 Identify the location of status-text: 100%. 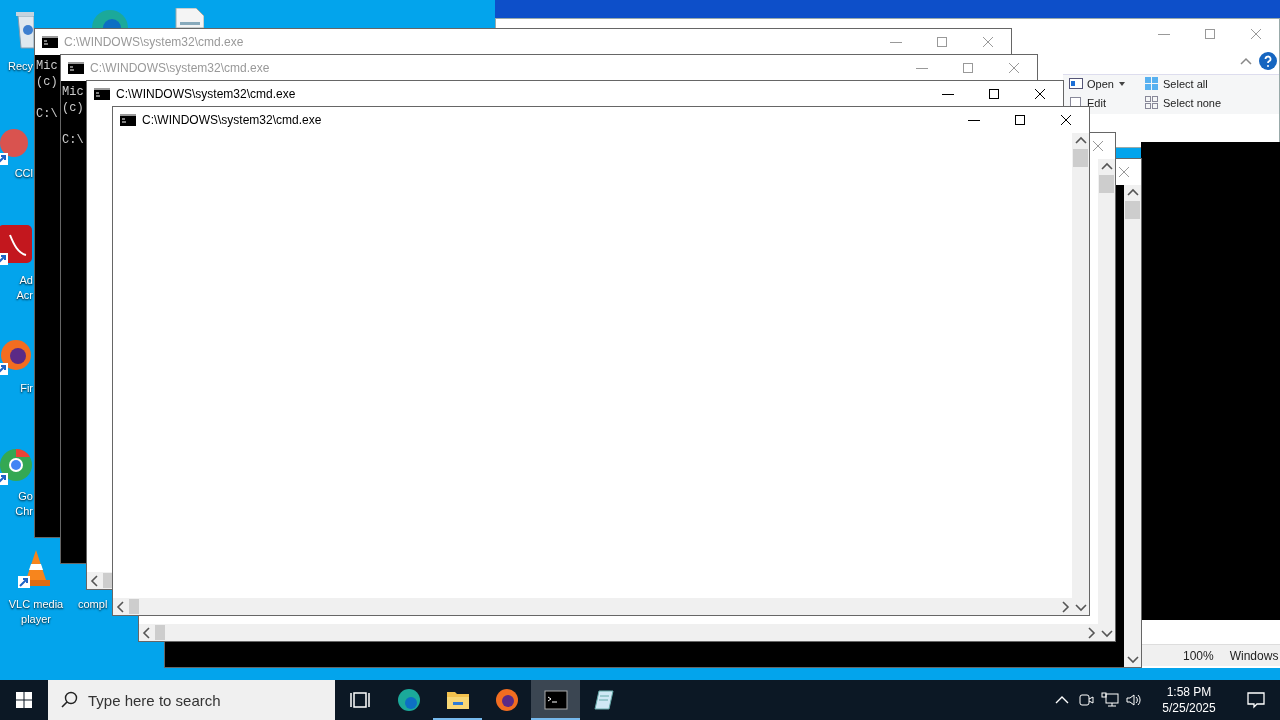
(1198, 656).